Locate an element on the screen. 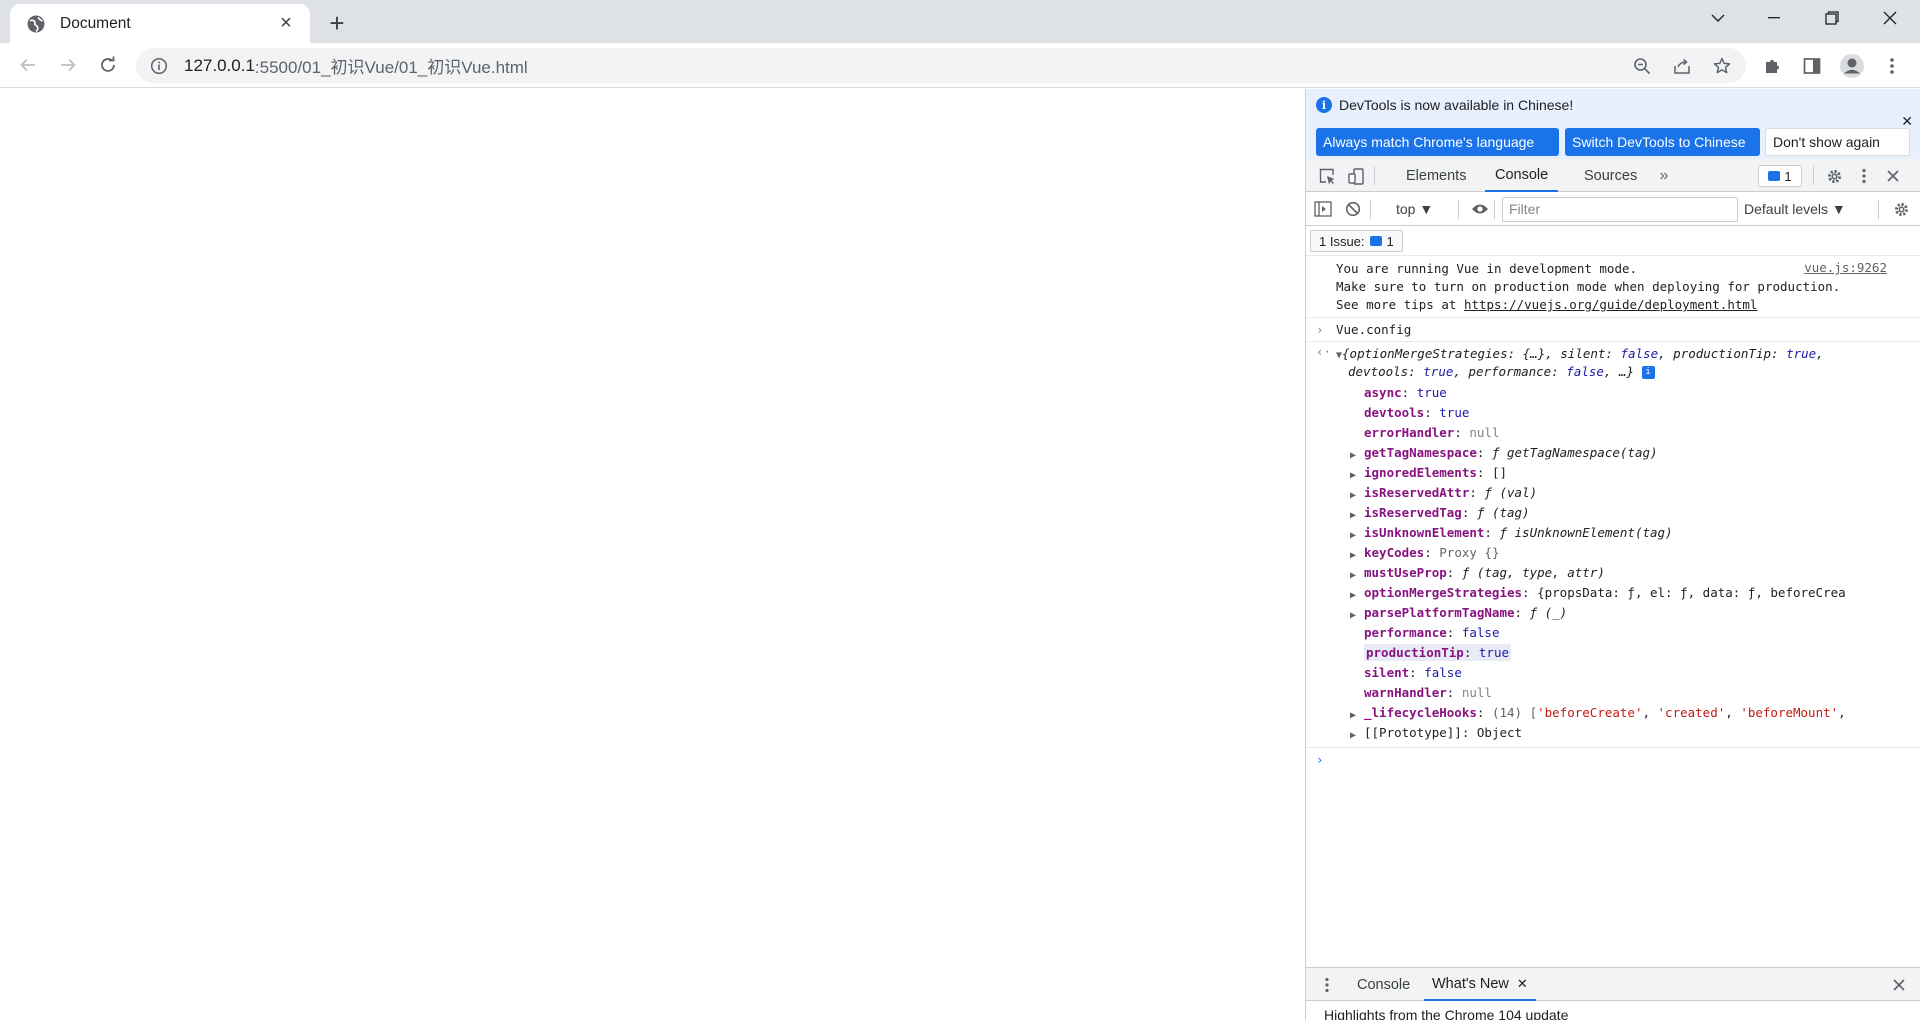 The width and height of the screenshot is (1920, 1020). summary-boolean: true is located at coordinates (1801, 353).